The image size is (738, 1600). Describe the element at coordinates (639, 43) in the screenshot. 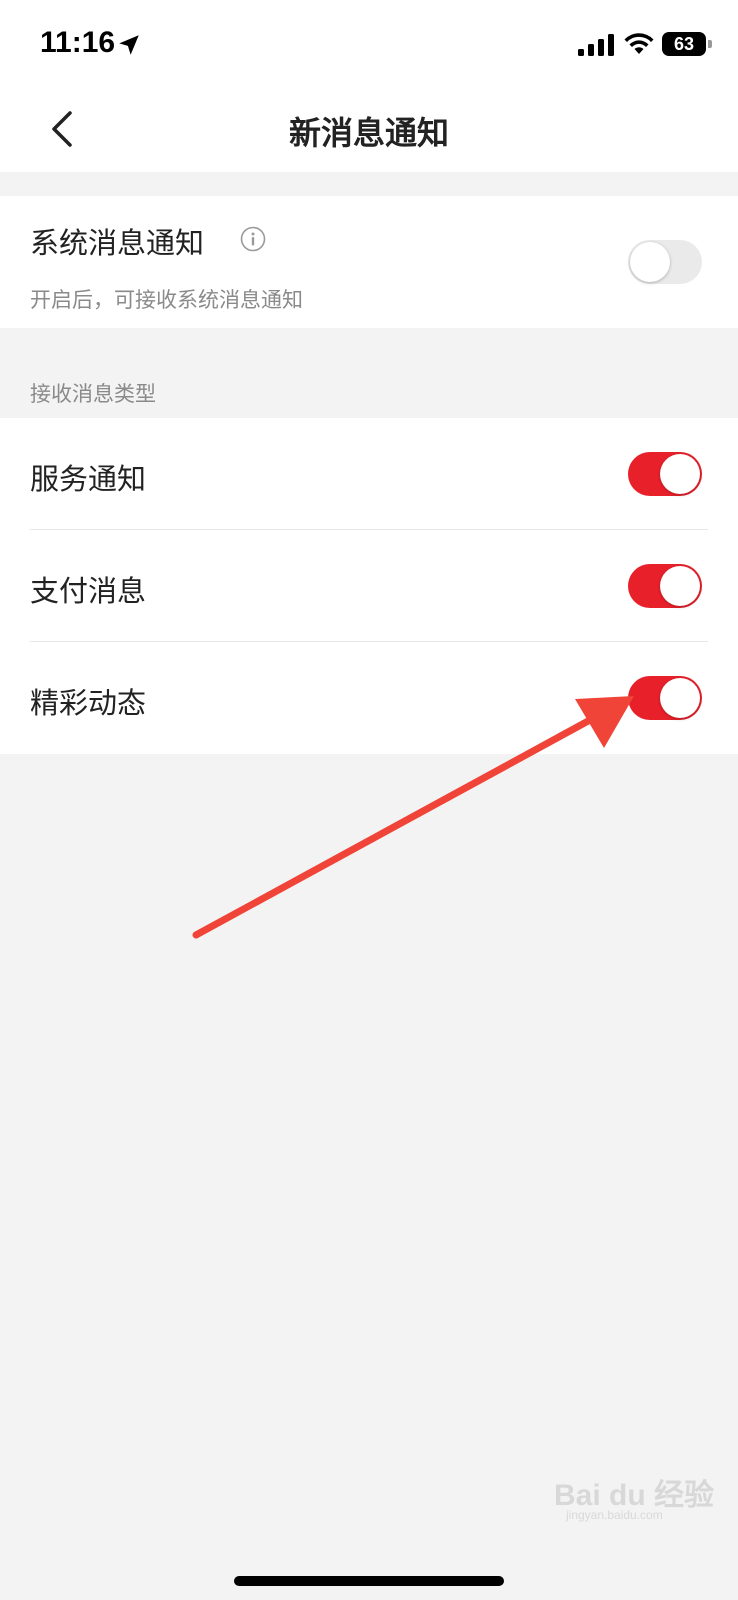

I see `wifi-icon` at that location.